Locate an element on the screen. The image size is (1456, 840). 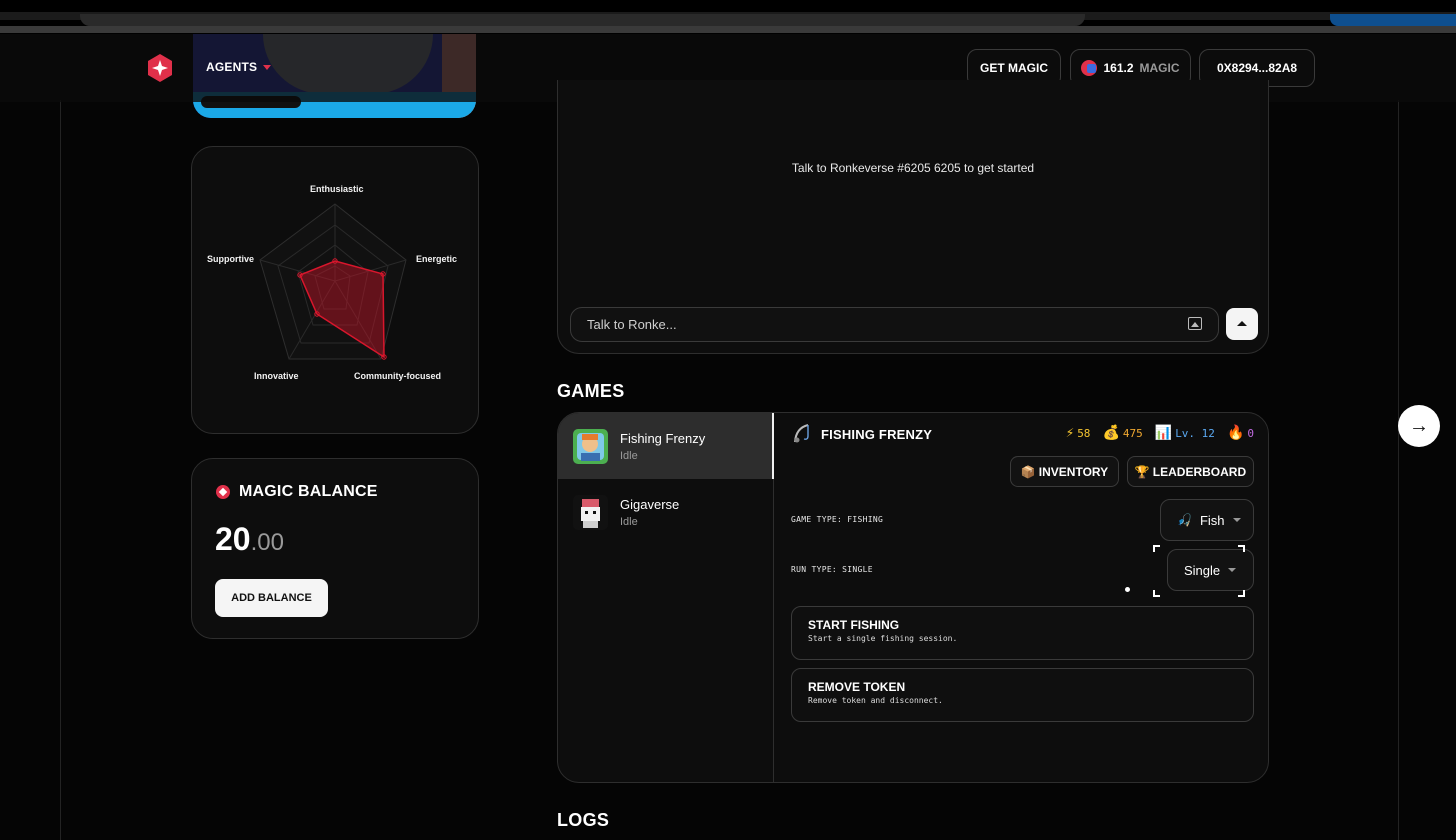
frame-line-left is located at coordinates (60, 470).